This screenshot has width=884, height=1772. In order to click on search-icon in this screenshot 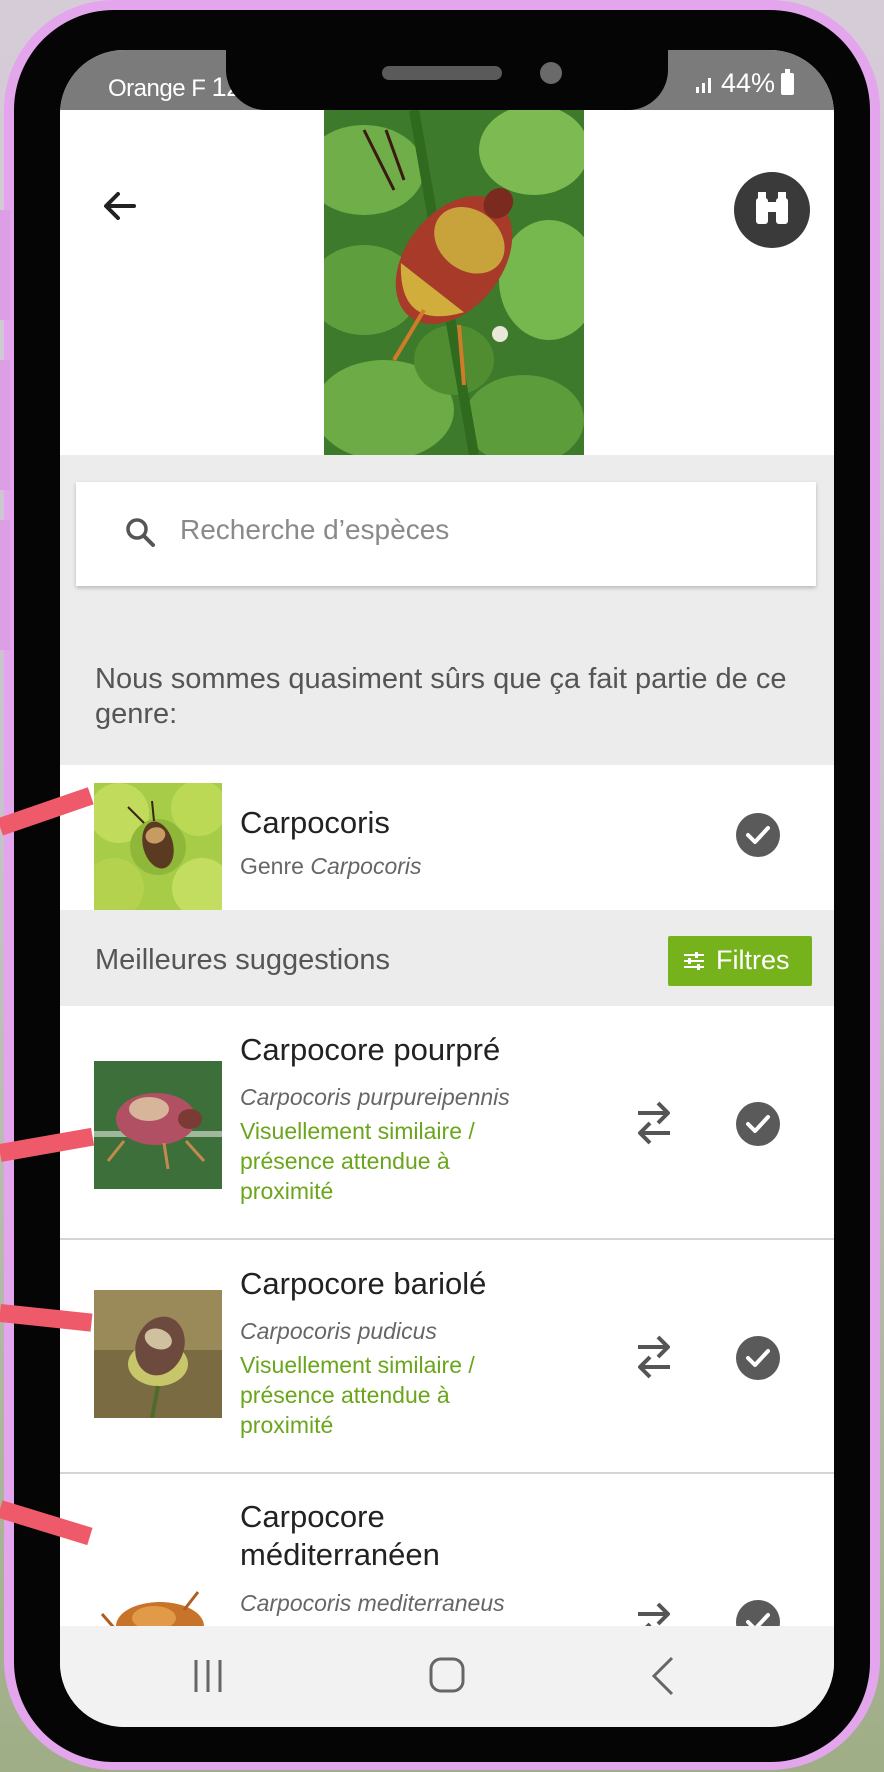, I will do `click(140, 532)`.